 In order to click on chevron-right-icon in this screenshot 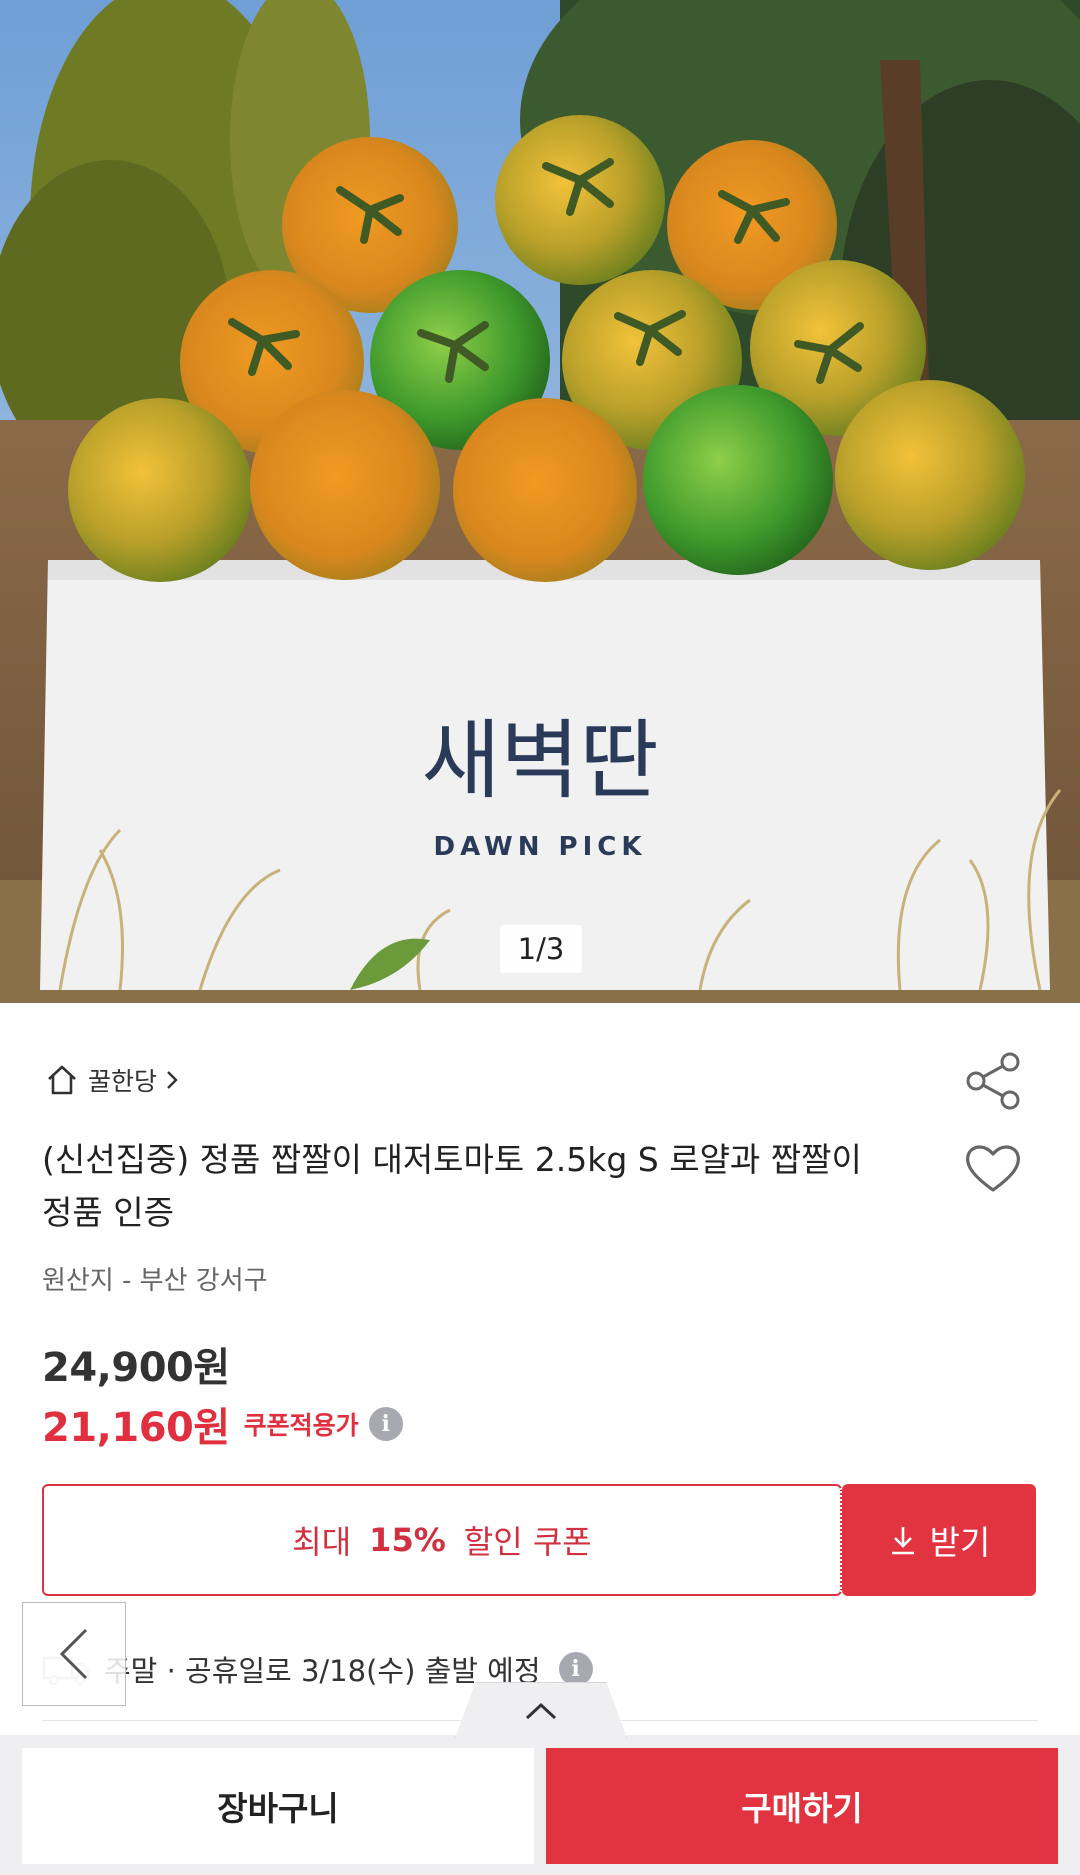, I will do `click(172, 1080)`.